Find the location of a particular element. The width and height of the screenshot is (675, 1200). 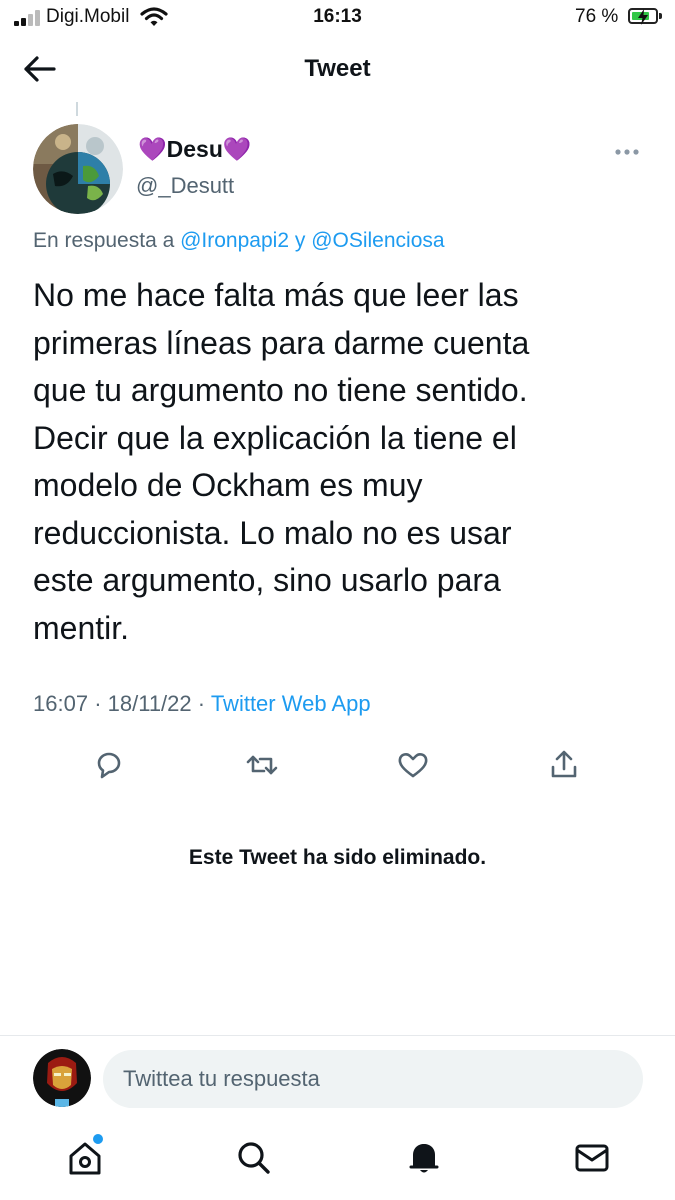

retweet-icon is located at coordinates (262, 765).